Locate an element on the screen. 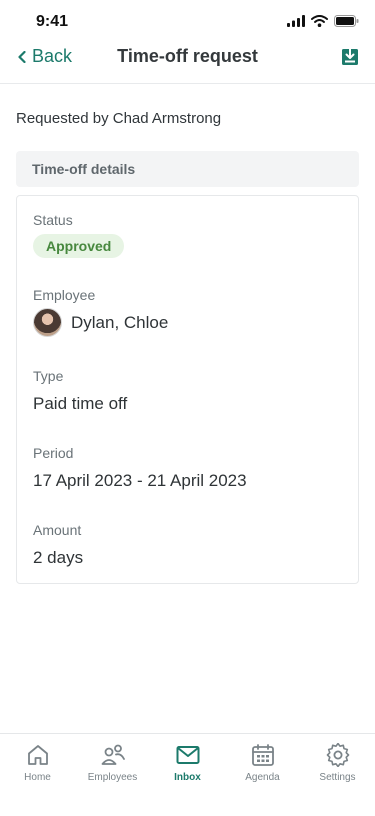 This screenshot has width=375, height=816. page-title: Time-off request is located at coordinates (187, 56).